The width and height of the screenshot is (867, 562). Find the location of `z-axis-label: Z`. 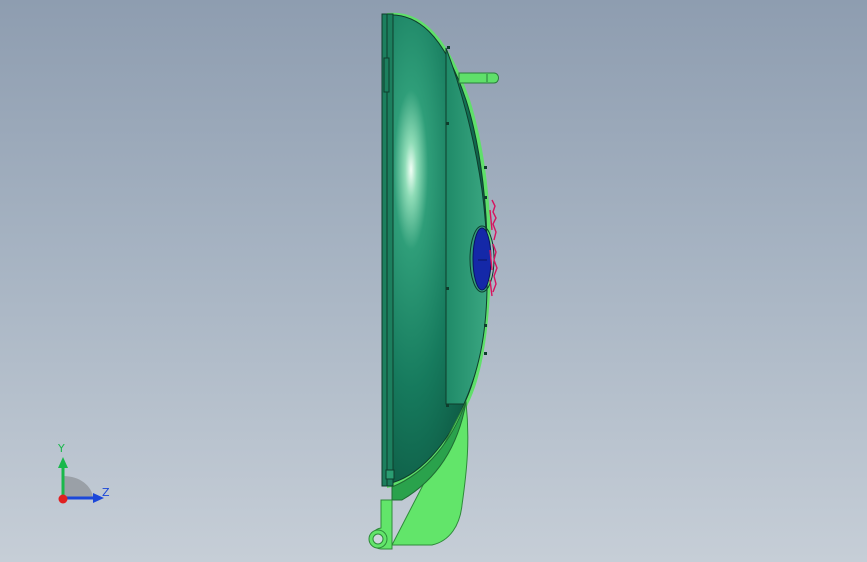

z-axis-label: Z is located at coordinates (106, 492).